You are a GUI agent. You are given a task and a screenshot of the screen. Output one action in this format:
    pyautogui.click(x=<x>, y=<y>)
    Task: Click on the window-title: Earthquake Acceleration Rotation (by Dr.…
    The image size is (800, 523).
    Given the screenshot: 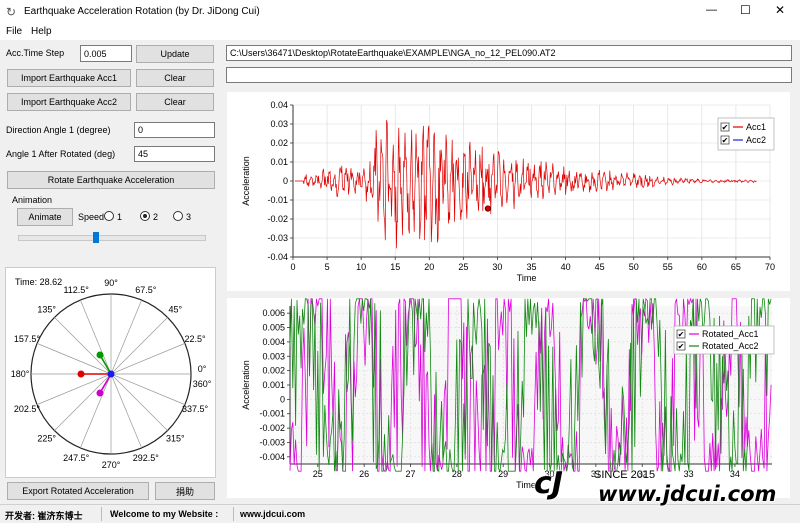 What is the action you would take?
    pyautogui.click(x=142, y=11)
    